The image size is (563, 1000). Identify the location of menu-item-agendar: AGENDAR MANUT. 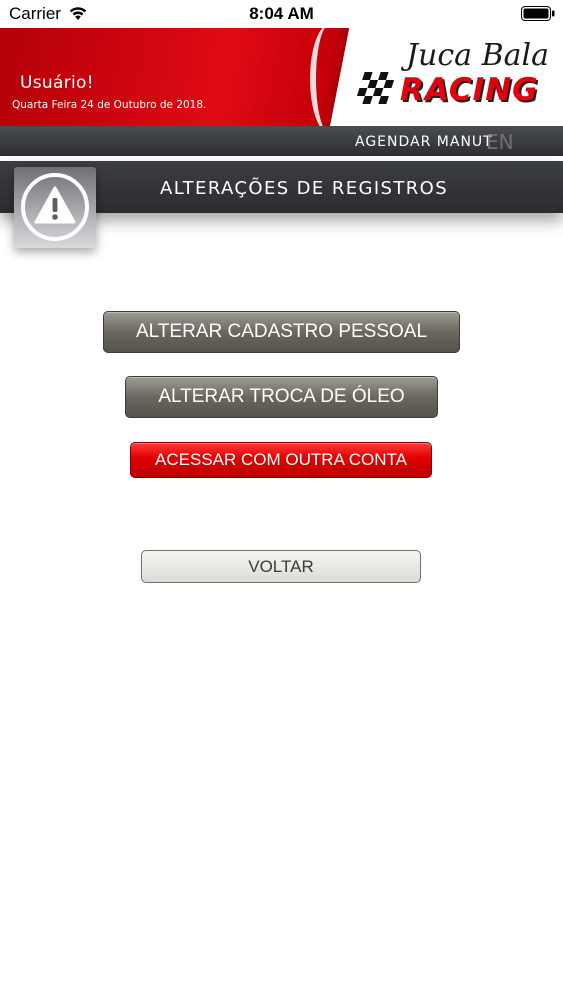
(424, 142).